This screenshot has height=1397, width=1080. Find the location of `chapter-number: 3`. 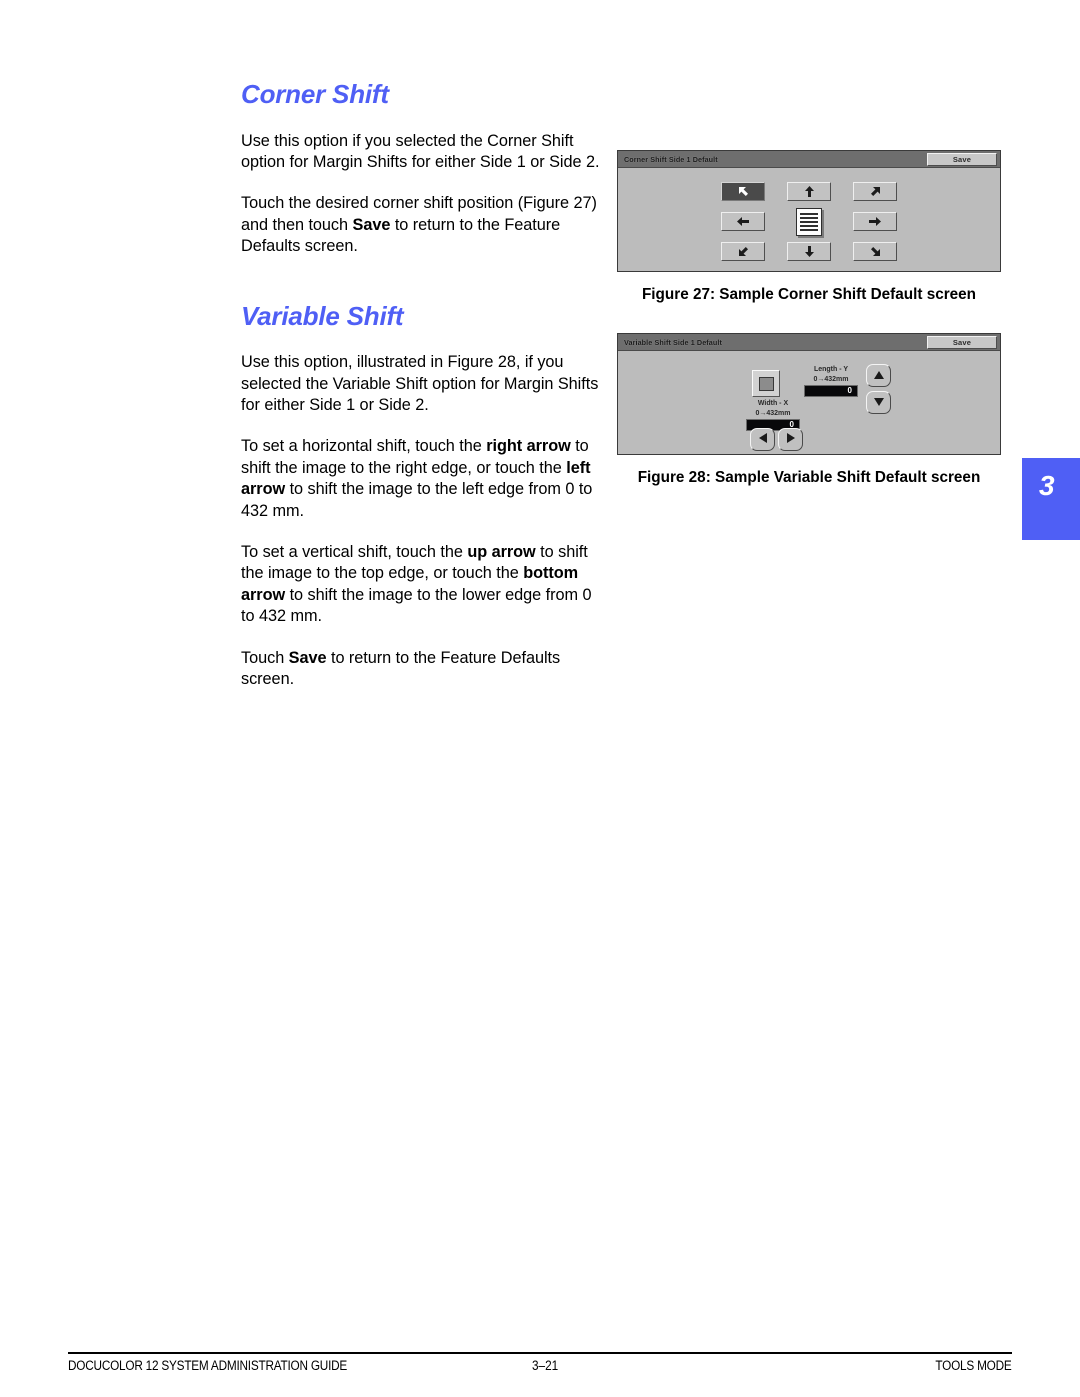

chapter-number: 3 is located at coordinates (1047, 485).